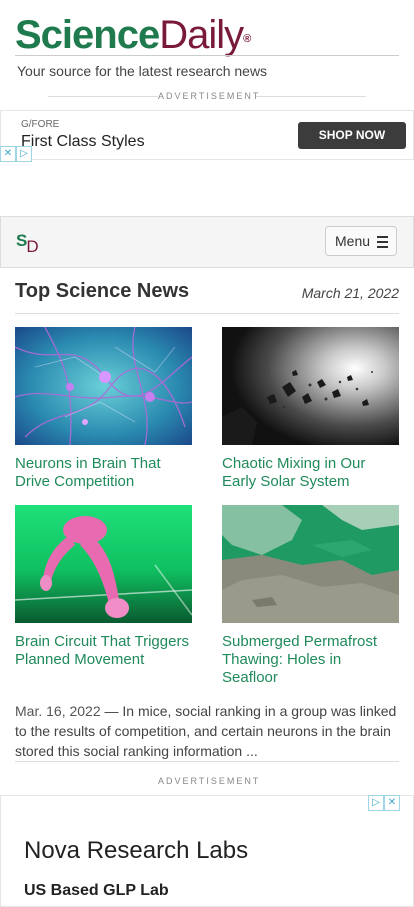  I want to click on article-title-2: Chaotic Mixing in Our Early Solar System, so click(310, 473).